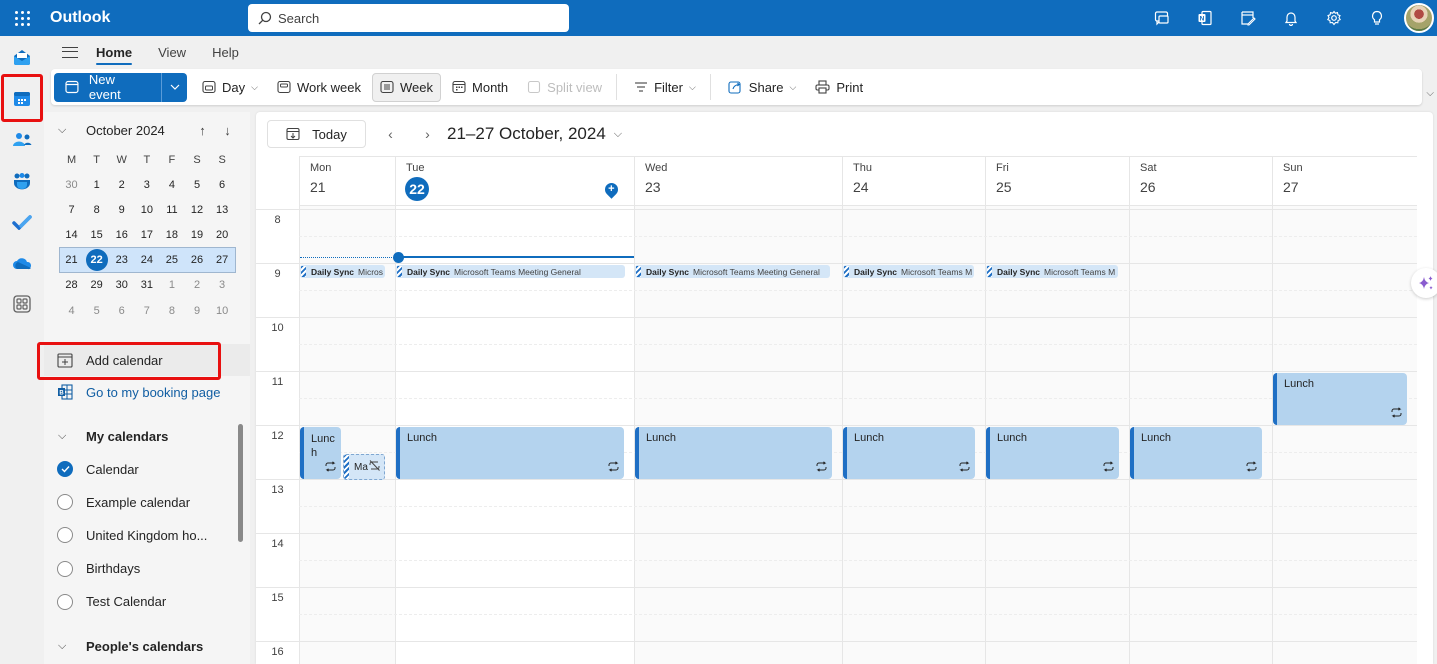 The height and width of the screenshot is (664, 1437). I want to click on split-view-button: Split view, so click(564, 87).